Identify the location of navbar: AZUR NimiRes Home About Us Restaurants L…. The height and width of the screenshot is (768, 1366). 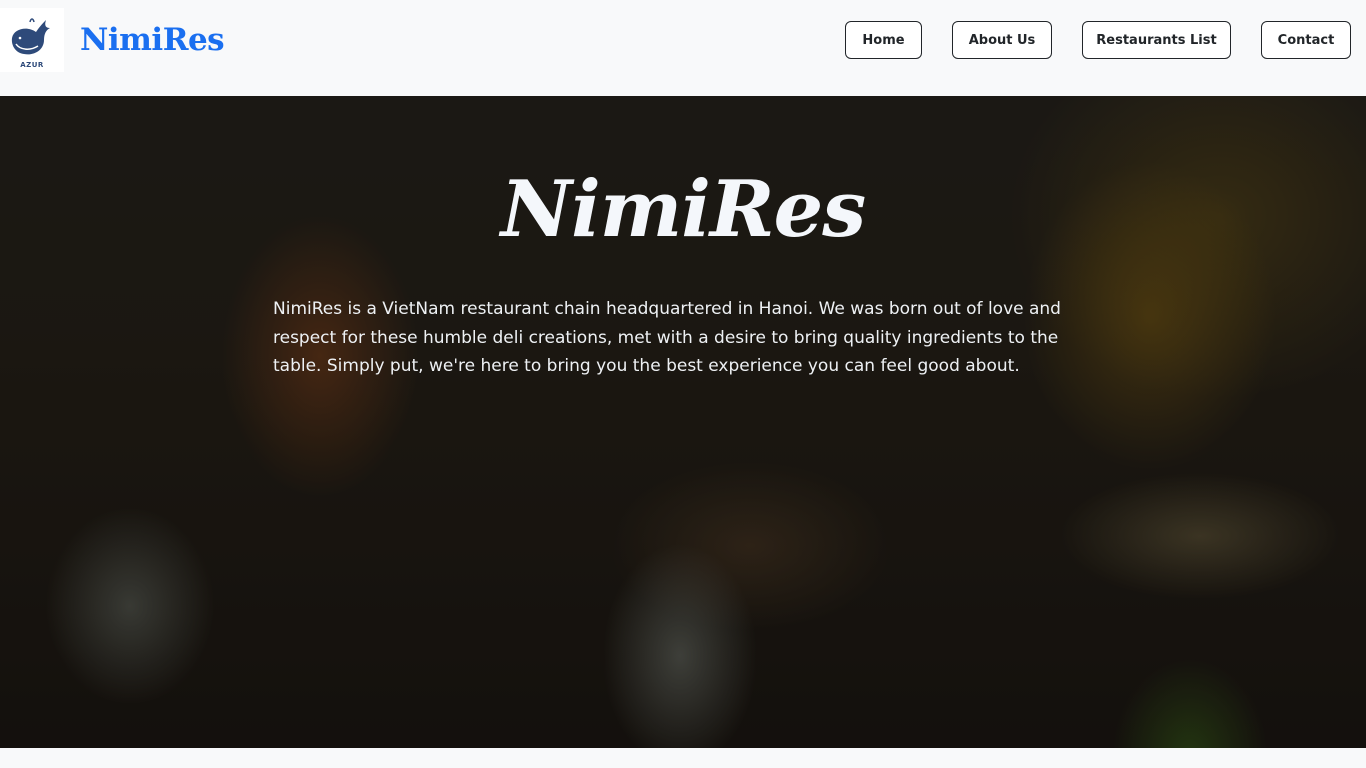
(683, 48).